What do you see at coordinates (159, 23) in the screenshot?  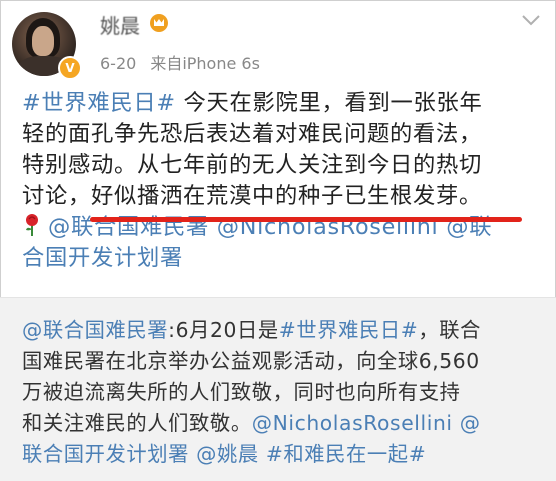 I see `crown-icon` at bounding box center [159, 23].